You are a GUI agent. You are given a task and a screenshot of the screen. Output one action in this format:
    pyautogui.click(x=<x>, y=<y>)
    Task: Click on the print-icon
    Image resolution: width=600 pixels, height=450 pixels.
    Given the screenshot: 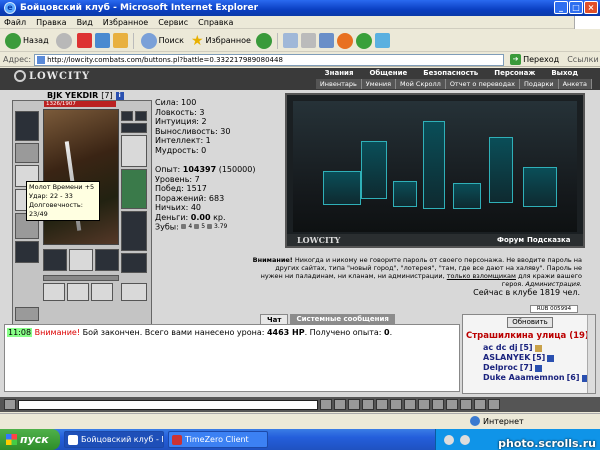 What is the action you would take?
    pyautogui.click(x=308, y=40)
    